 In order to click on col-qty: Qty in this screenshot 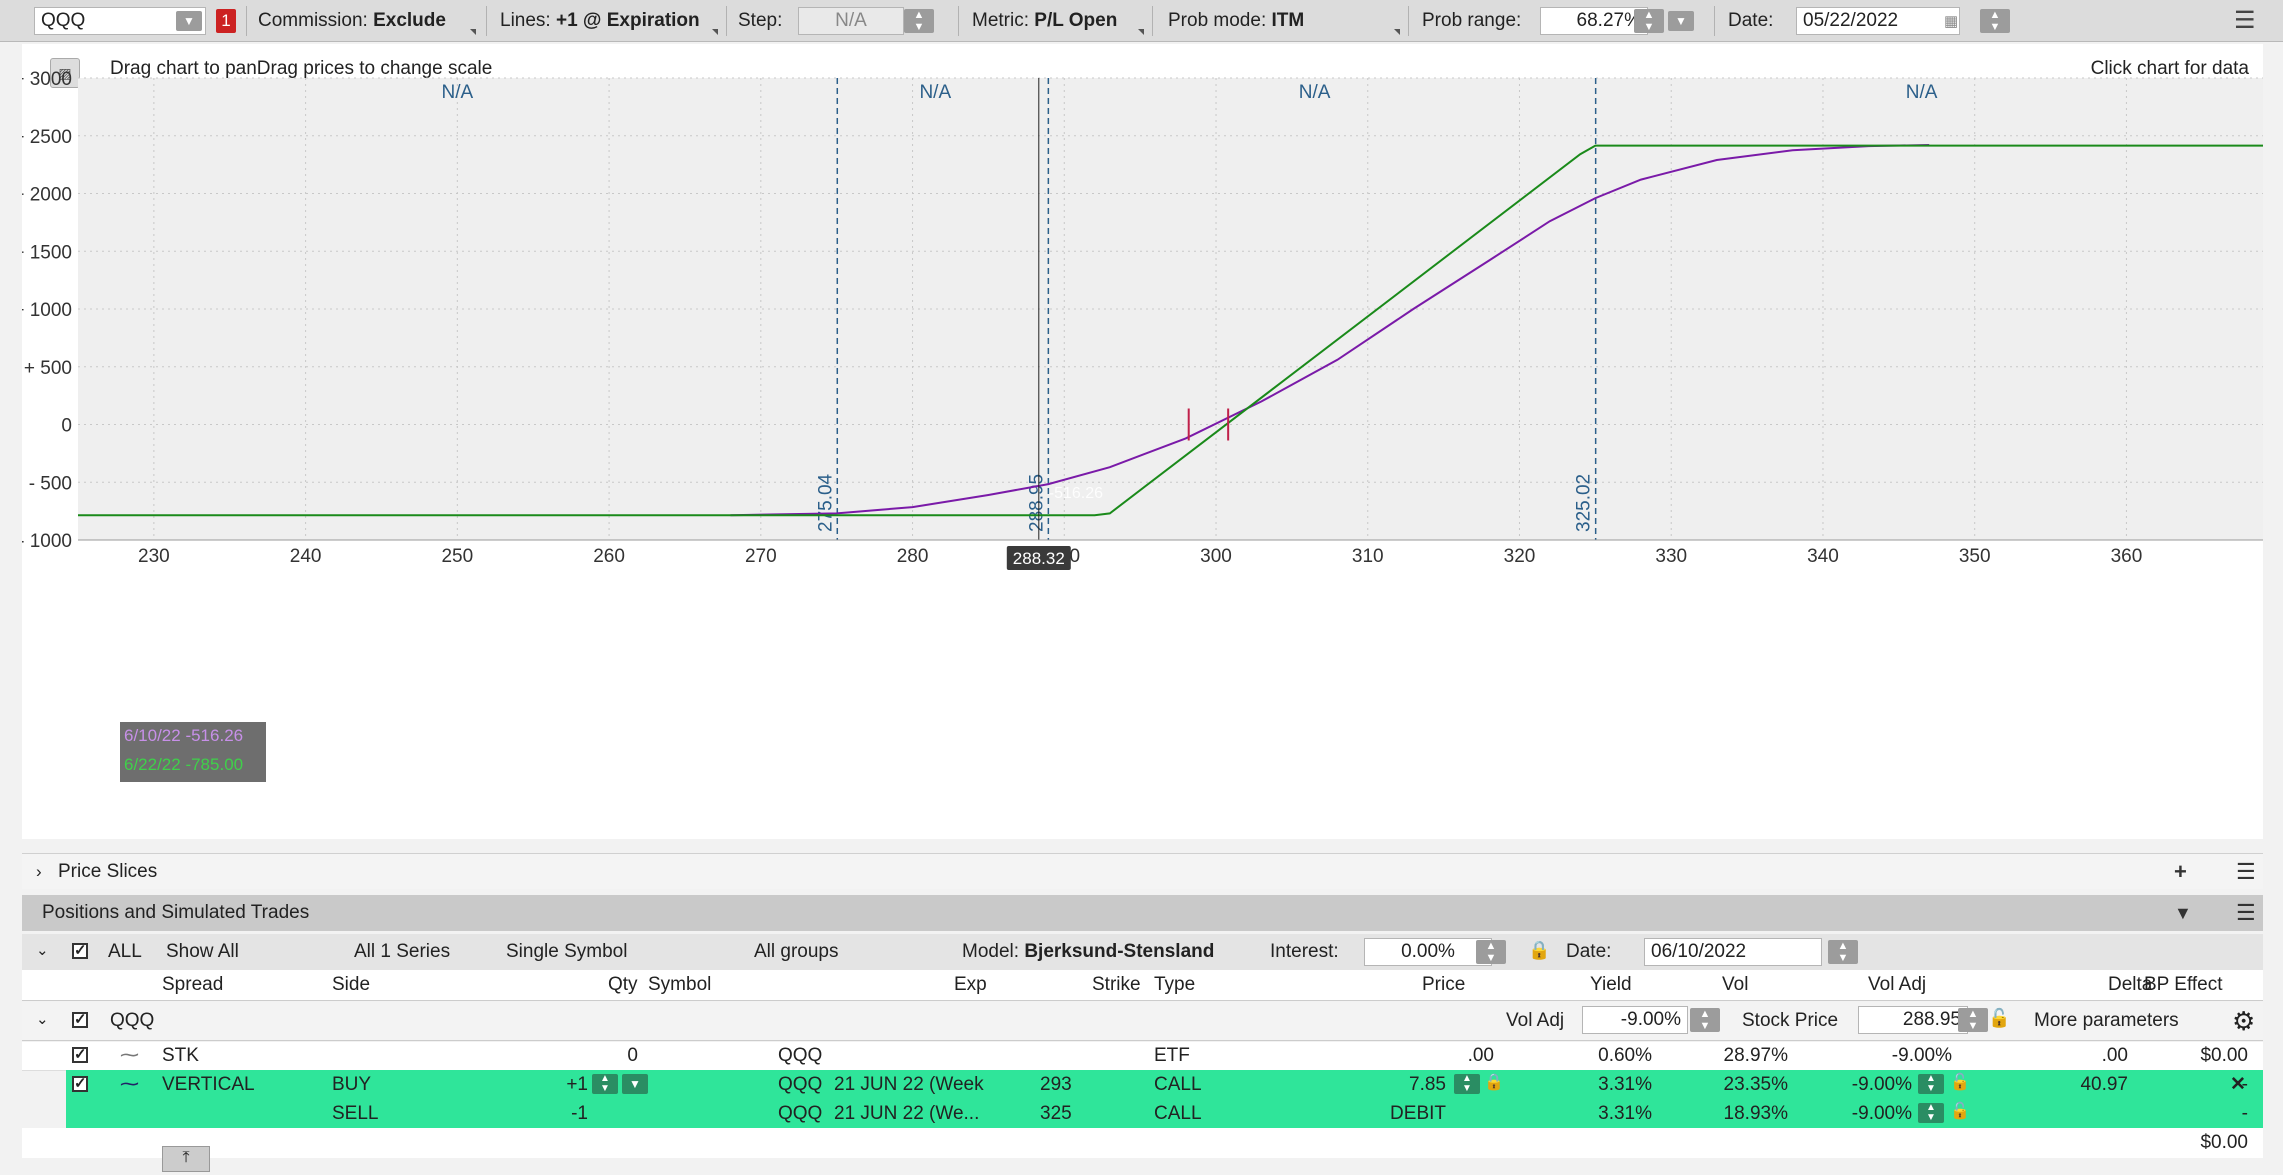, I will do `click(623, 985)`.